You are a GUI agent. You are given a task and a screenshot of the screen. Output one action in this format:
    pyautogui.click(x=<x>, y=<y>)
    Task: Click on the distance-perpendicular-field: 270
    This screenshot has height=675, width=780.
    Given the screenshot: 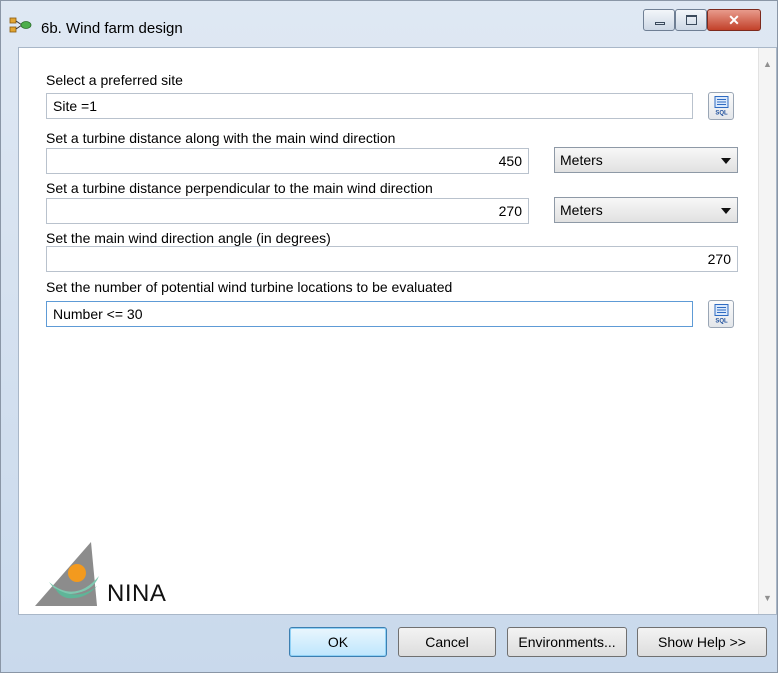 What is the action you would take?
    pyautogui.click(x=287, y=211)
    